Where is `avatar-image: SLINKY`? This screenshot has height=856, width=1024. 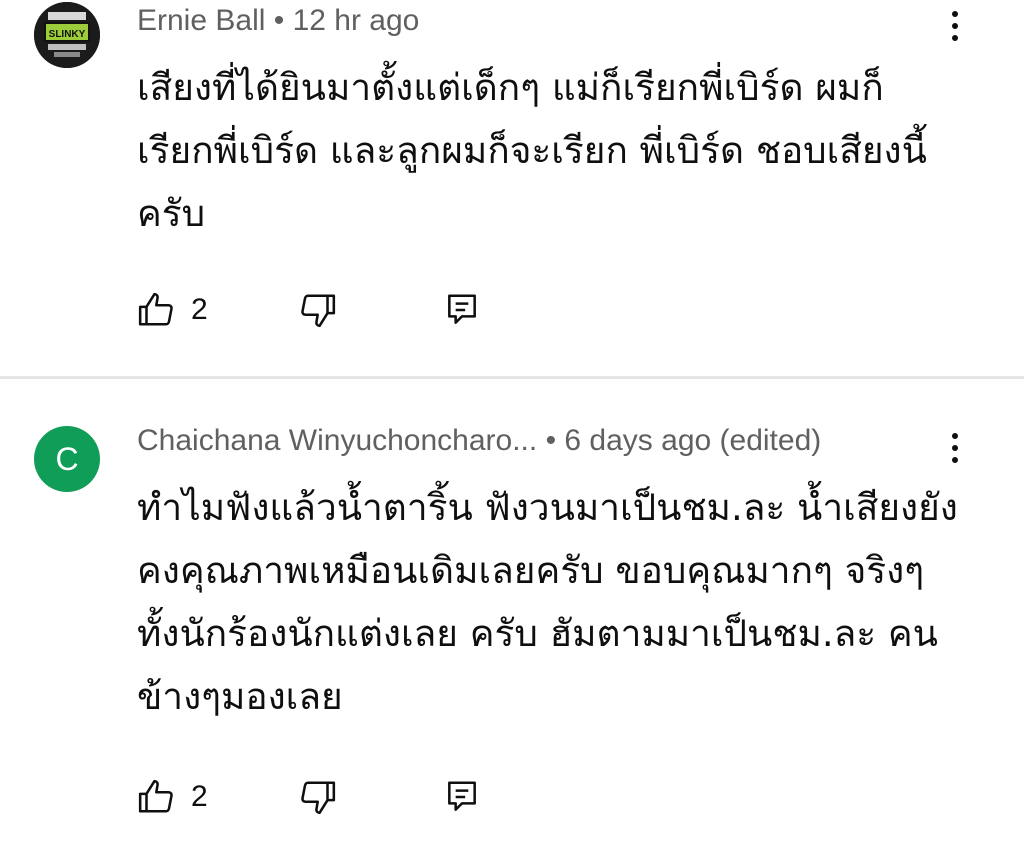
avatar-image: SLINKY is located at coordinates (67, 35).